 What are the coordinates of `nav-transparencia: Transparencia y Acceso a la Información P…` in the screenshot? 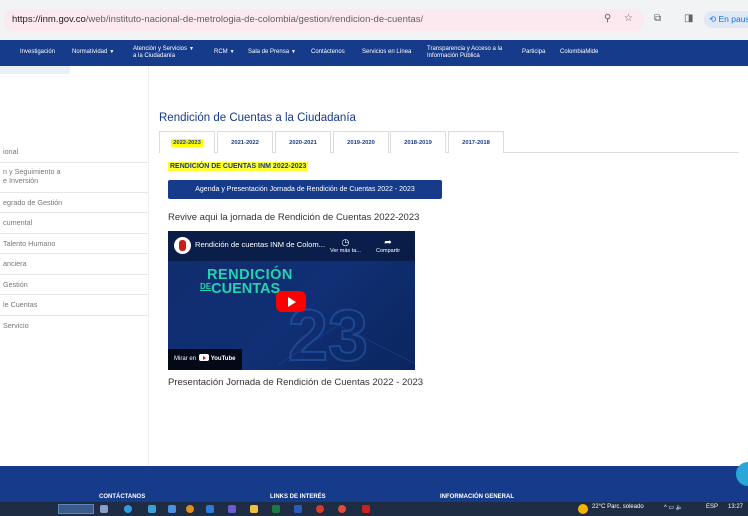 It's located at (464, 53).